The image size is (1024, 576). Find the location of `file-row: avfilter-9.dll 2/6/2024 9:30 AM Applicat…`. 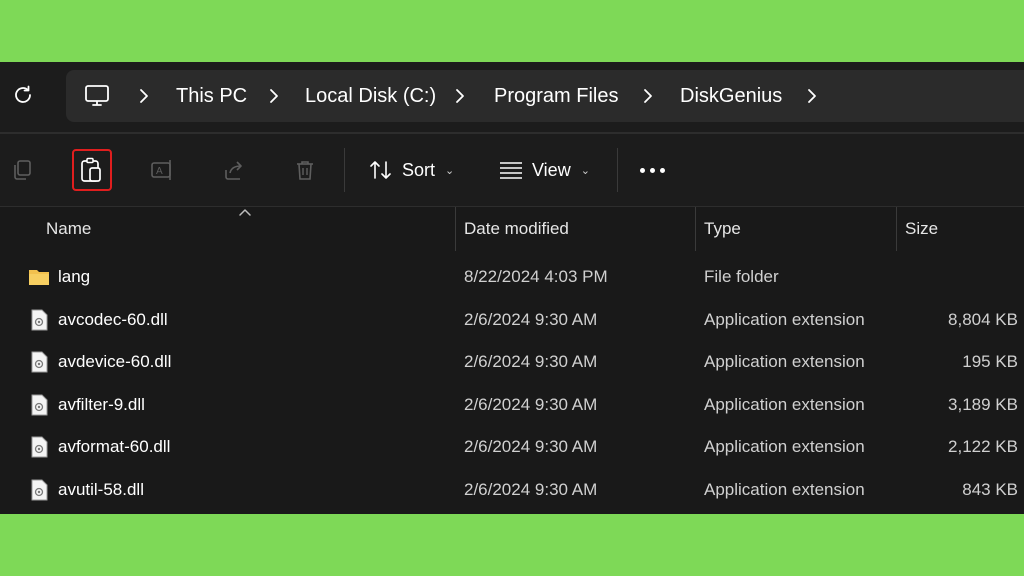

file-row: avfilter-9.dll 2/6/2024 9:30 AM Applicat… is located at coordinates (512, 406).